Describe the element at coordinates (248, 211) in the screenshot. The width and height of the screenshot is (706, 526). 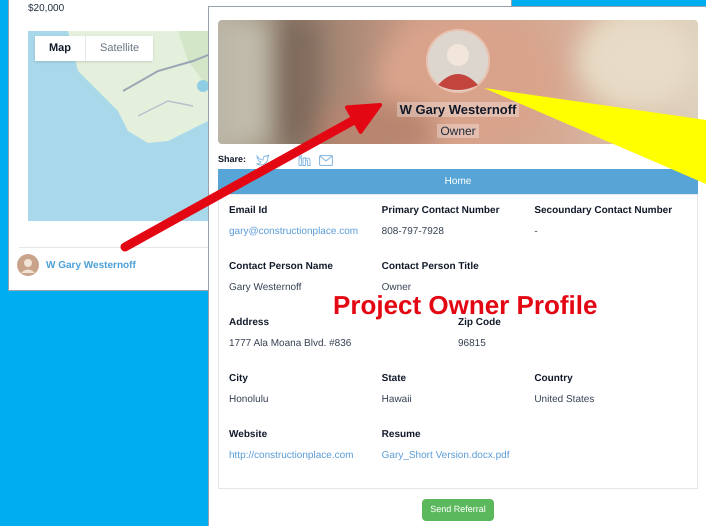
I see `field-label: Email Id` at that location.